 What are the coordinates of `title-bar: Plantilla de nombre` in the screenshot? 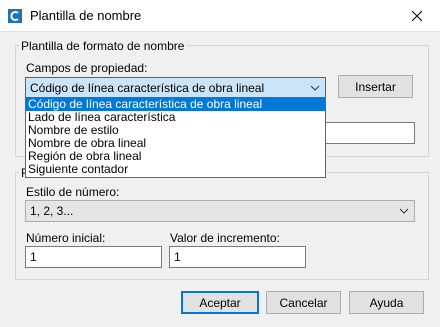 It's located at (220, 16).